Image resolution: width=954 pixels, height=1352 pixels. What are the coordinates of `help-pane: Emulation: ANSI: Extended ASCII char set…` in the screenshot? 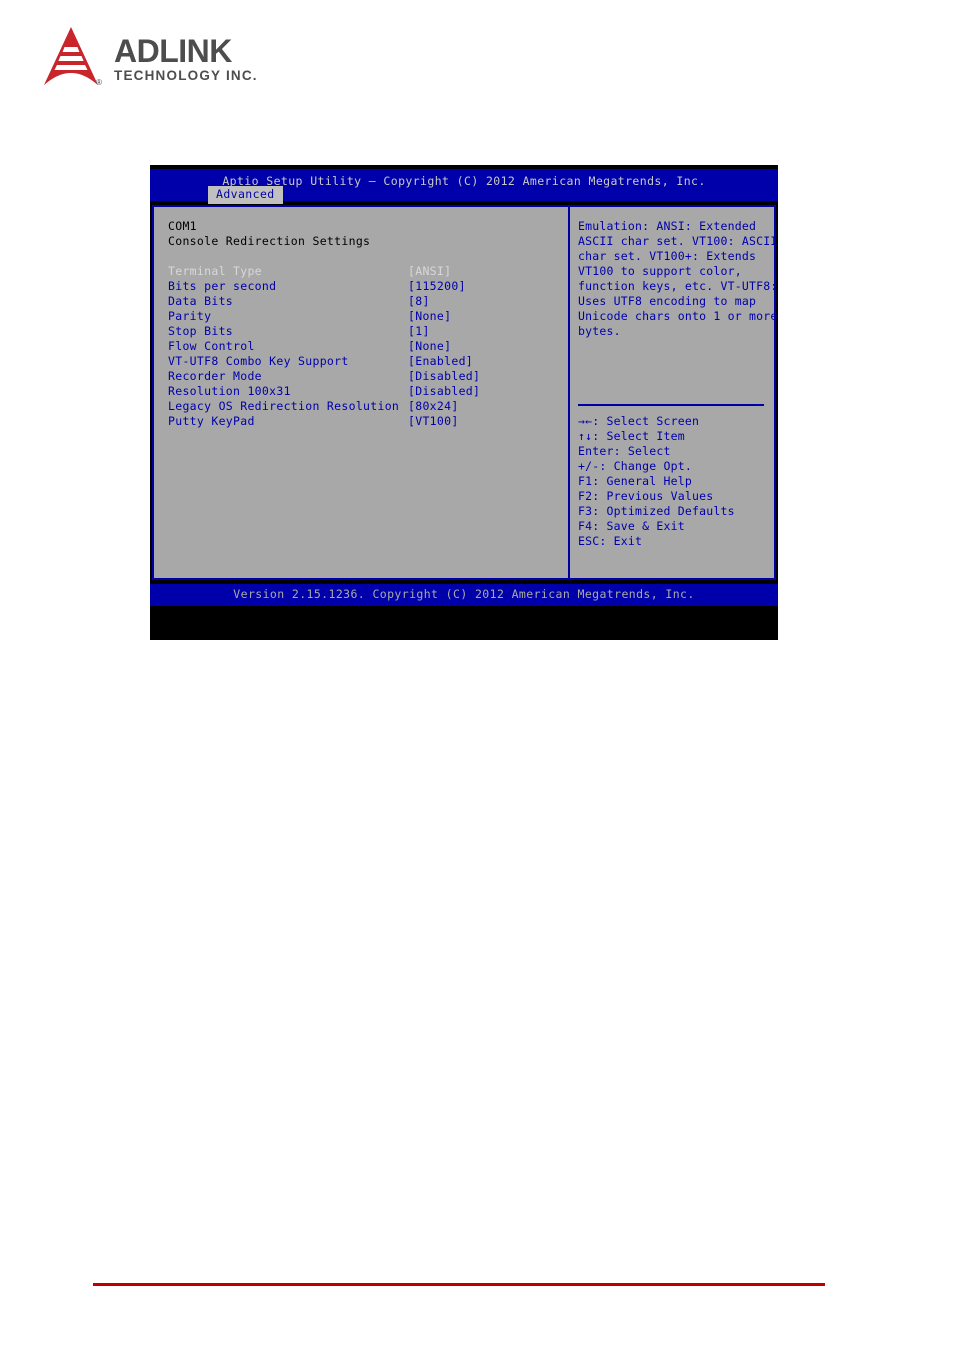 It's located at (678, 279).